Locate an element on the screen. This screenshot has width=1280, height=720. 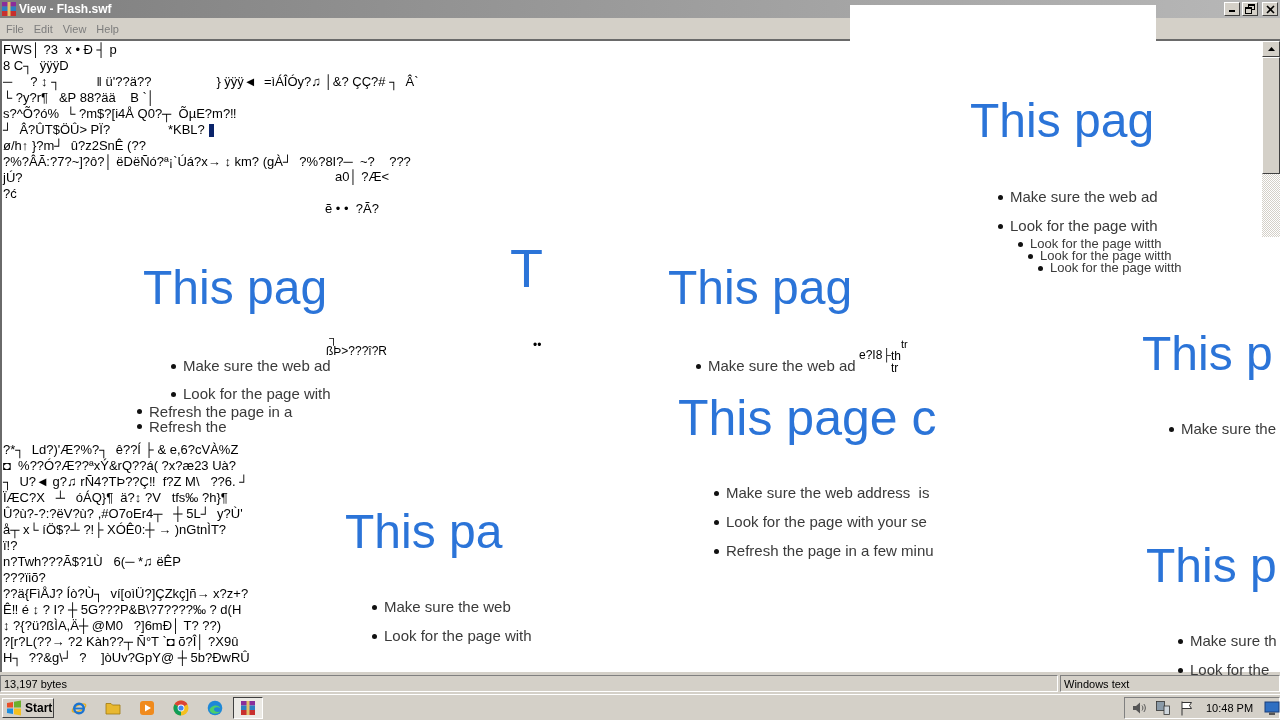
scrollbar-thumb is located at coordinates (1271, 115).